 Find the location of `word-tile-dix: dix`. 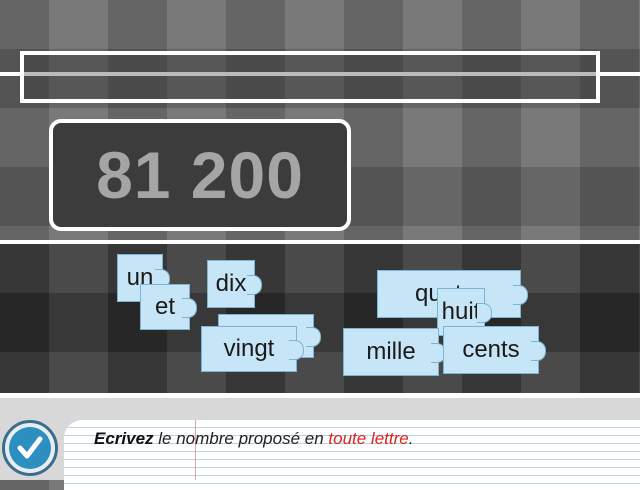

word-tile-dix: dix is located at coordinates (234, 284).